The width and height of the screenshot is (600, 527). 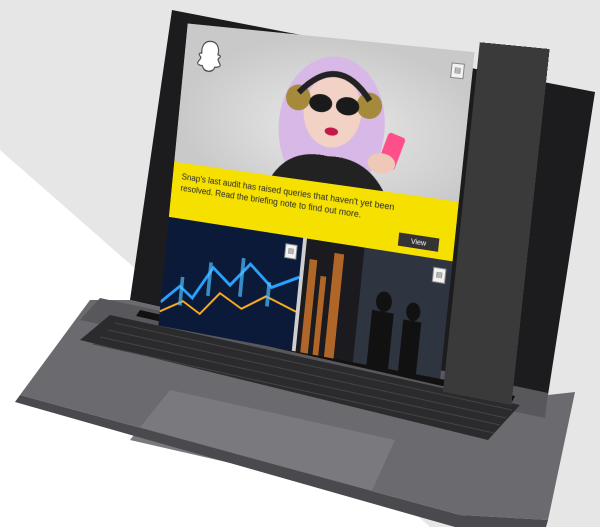 I want to click on stock-chart-image, so click(x=231, y=283).